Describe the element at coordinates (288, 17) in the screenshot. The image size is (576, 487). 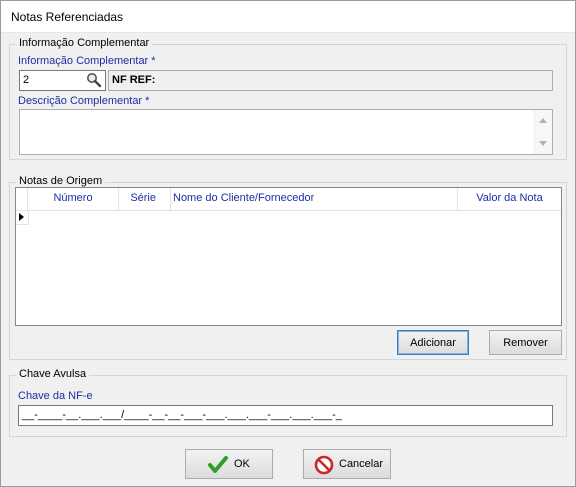
I see `title-bar: Notas Referenciadas` at that location.